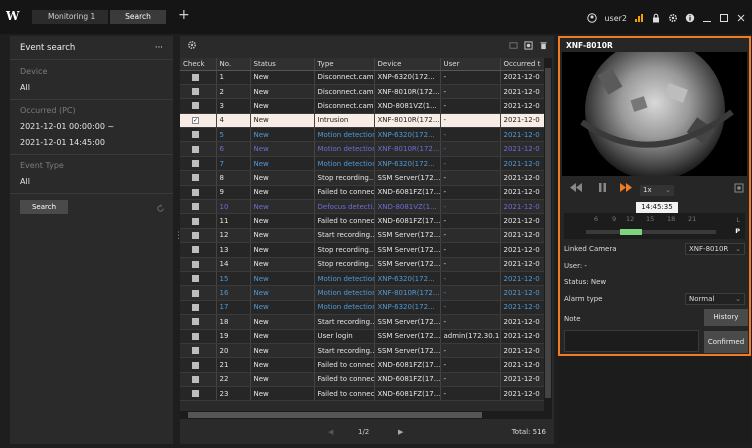 This screenshot has height=448, width=752. What do you see at coordinates (366, 415) in the screenshot?
I see `horizontal-scrollbar` at bounding box center [366, 415].